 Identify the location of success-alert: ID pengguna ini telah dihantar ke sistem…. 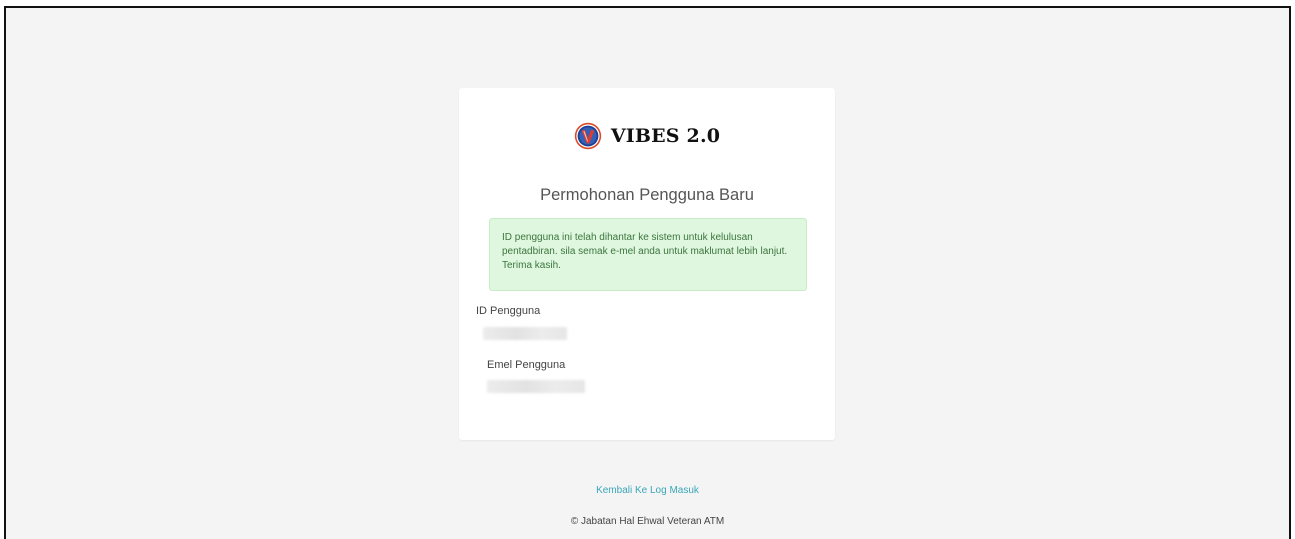
(648, 254).